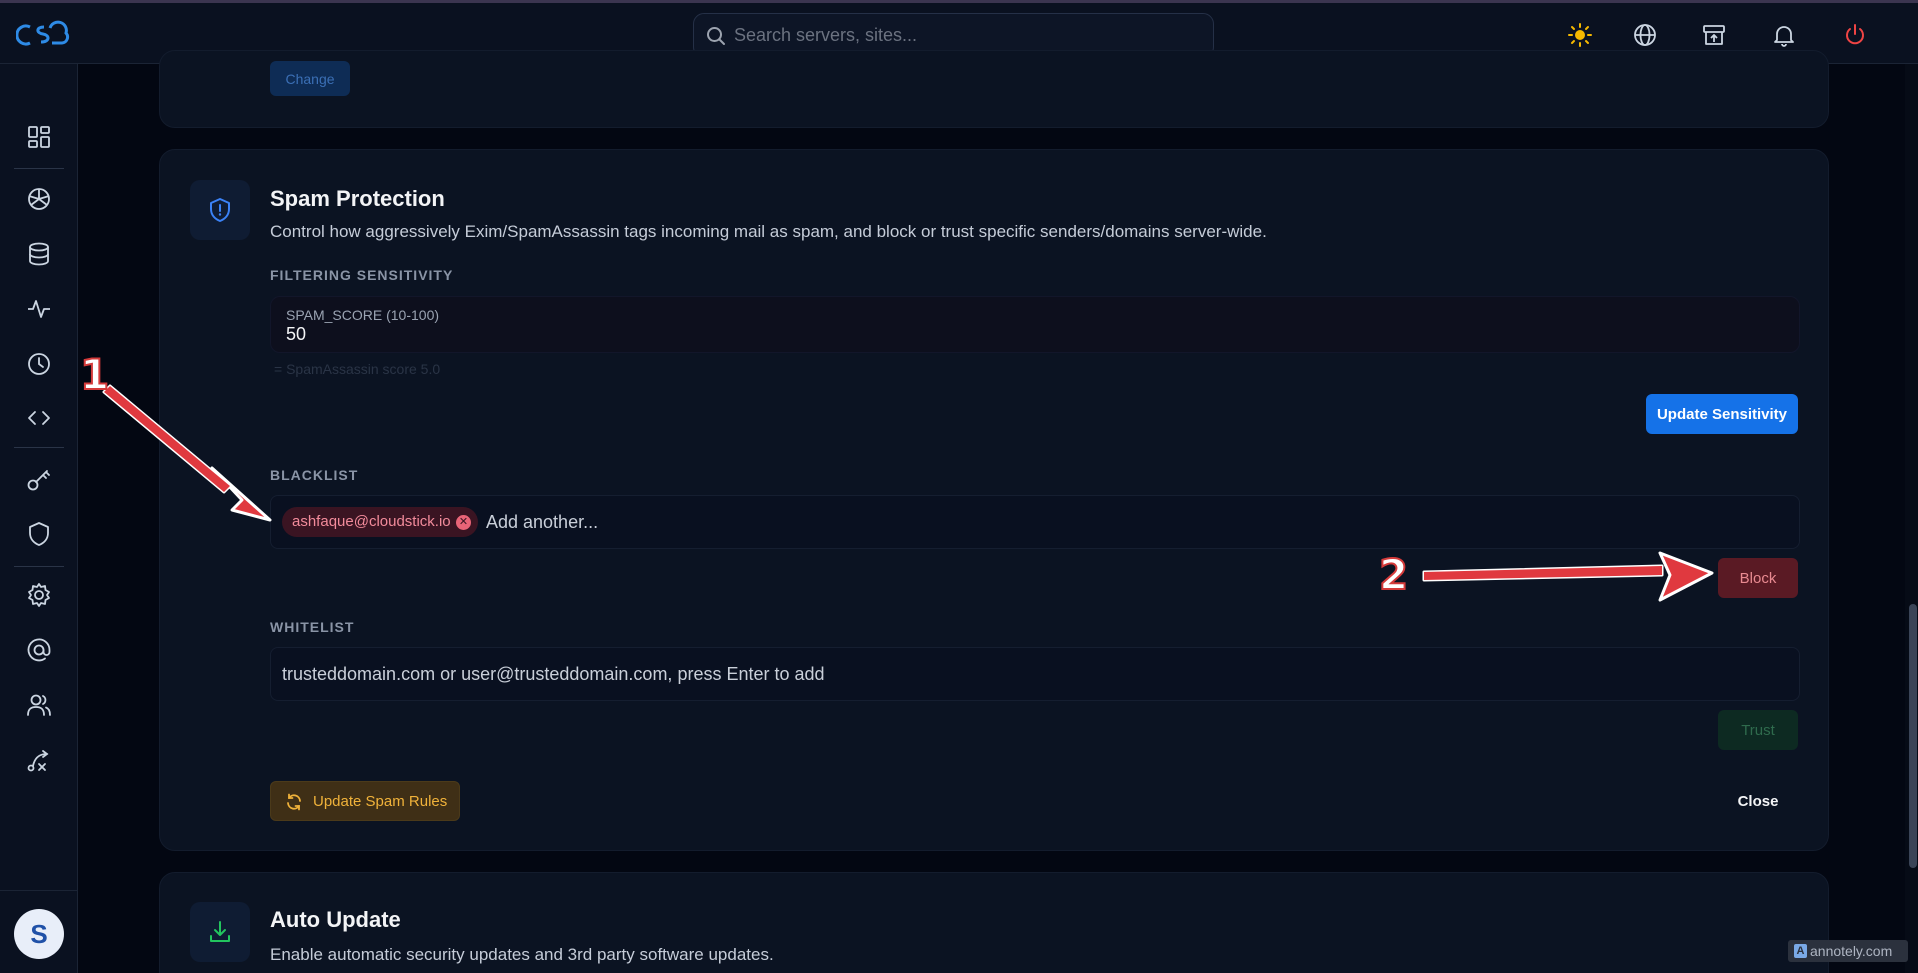 The width and height of the screenshot is (1918, 973). What do you see at coordinates (1393, 574) in the screenshot?
I see `annotation-marker-2: 2` at bounding box center [1393, 574].